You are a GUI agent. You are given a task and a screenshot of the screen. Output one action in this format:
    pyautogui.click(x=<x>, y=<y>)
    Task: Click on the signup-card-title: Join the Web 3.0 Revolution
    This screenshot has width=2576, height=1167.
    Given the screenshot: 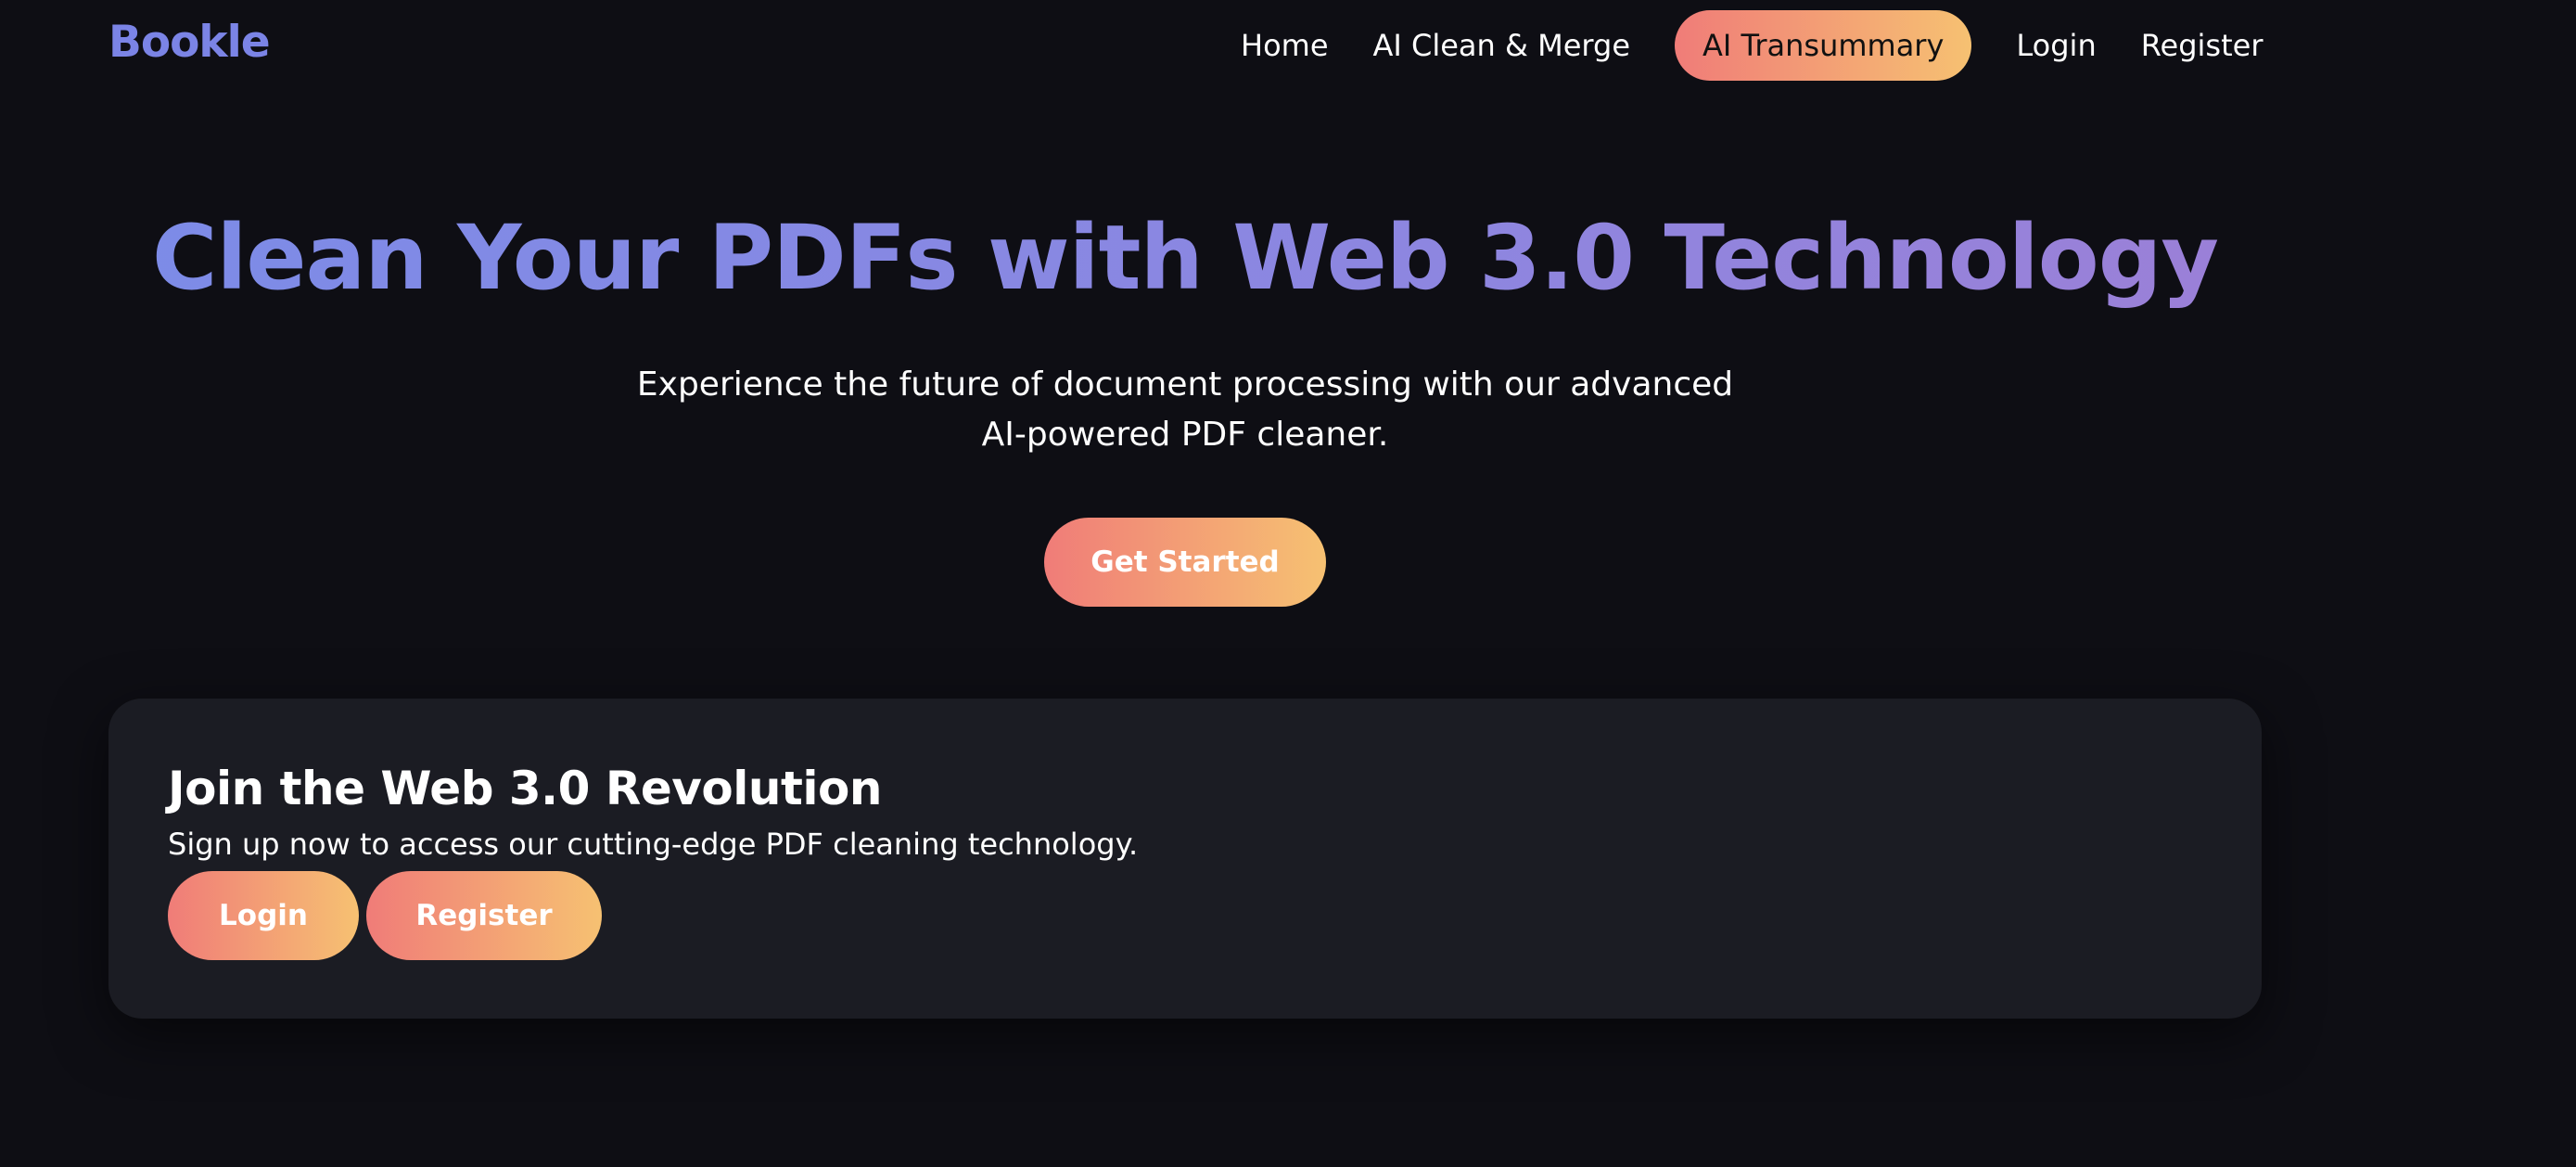 What is the action you would take?
    pyautogui.click(x=525, y=788)
    